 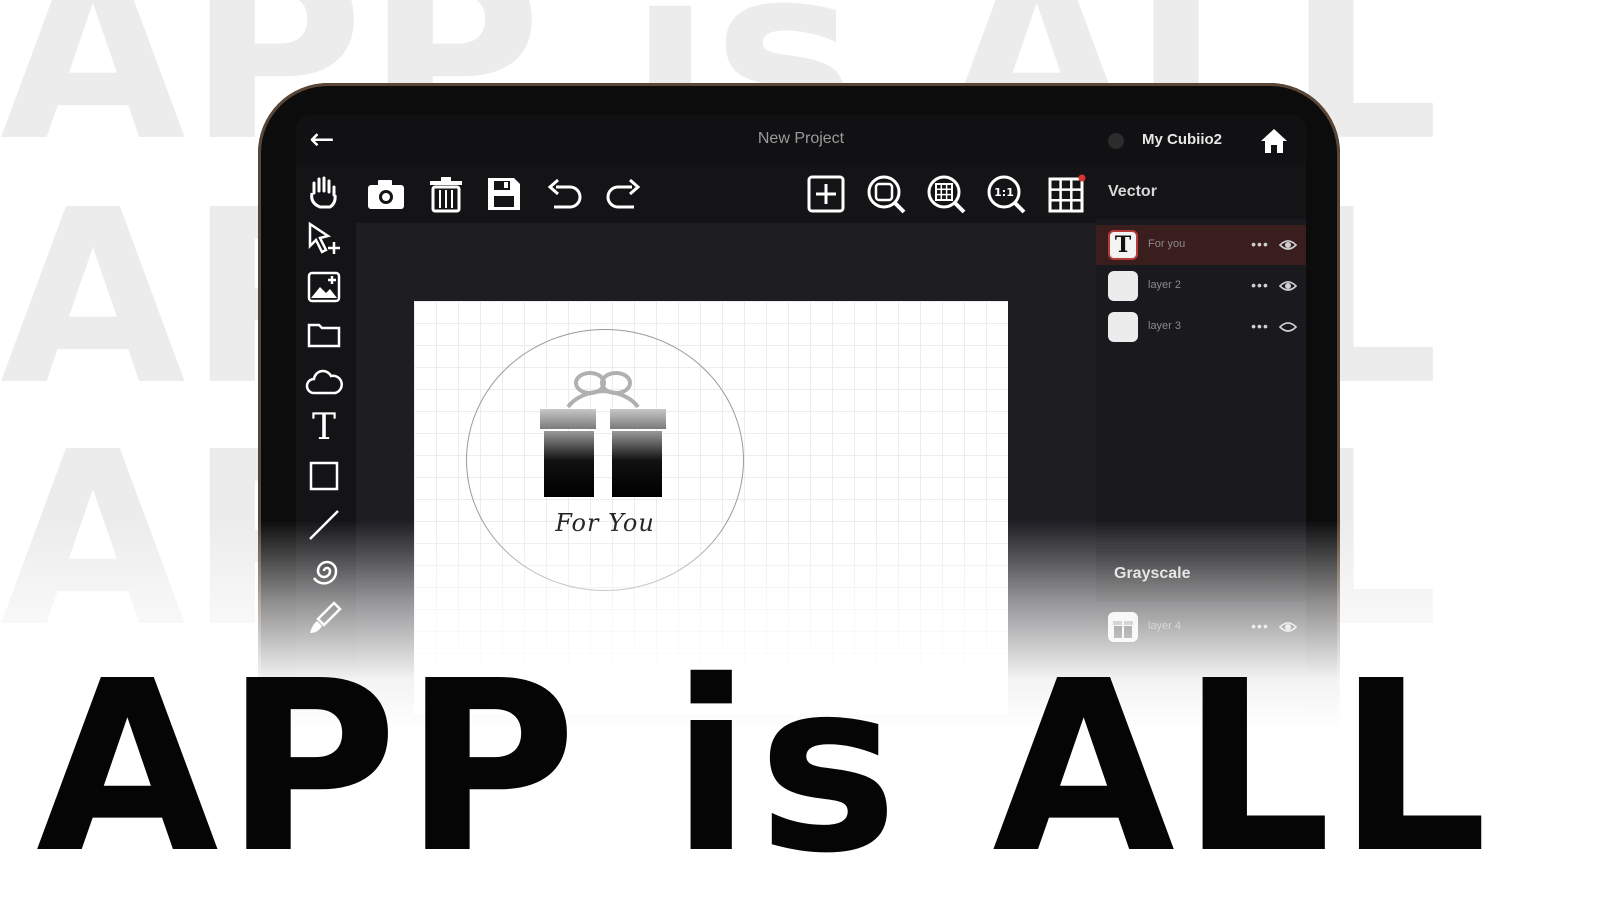 I want to click on grid-toggle-icon, so click(x=1066, y=194).